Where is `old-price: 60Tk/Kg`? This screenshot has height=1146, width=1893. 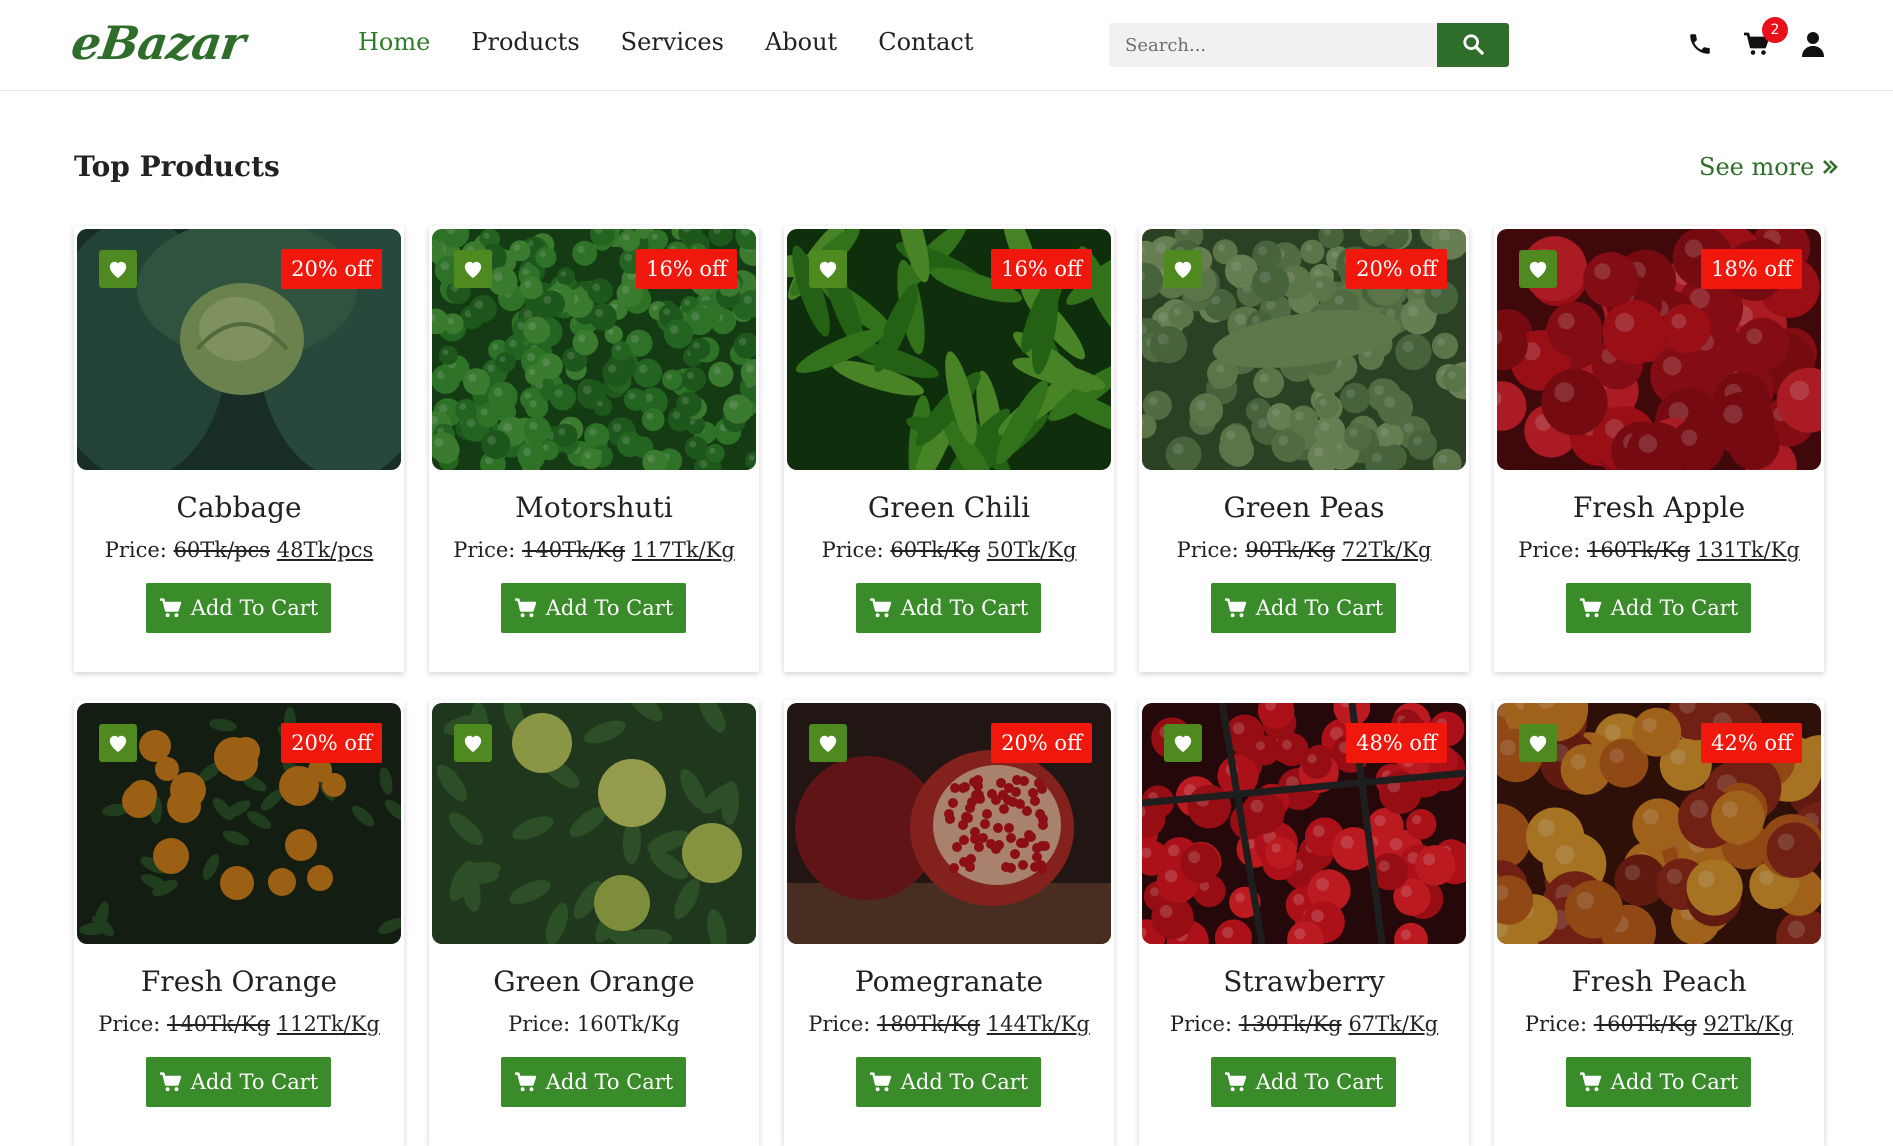
old-price: 60Tk/Kg is located at coordinates (935, 550).